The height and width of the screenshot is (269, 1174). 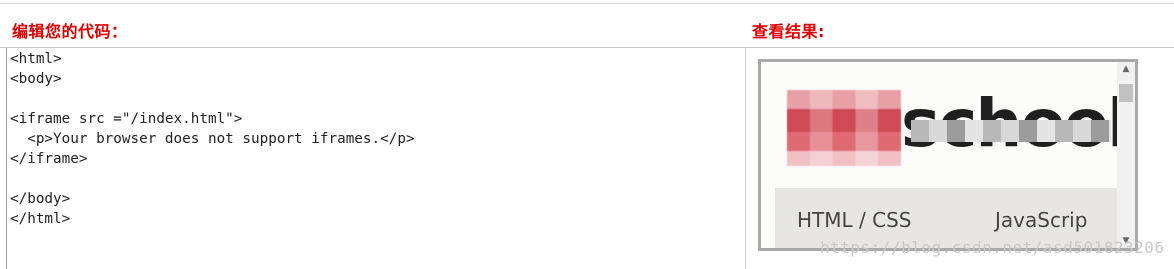 What do you see at coordinates (1041, 220) in the screenshot?
I see `nav-item-javascript: JavaScrip` at bounding box center [1041, 220].